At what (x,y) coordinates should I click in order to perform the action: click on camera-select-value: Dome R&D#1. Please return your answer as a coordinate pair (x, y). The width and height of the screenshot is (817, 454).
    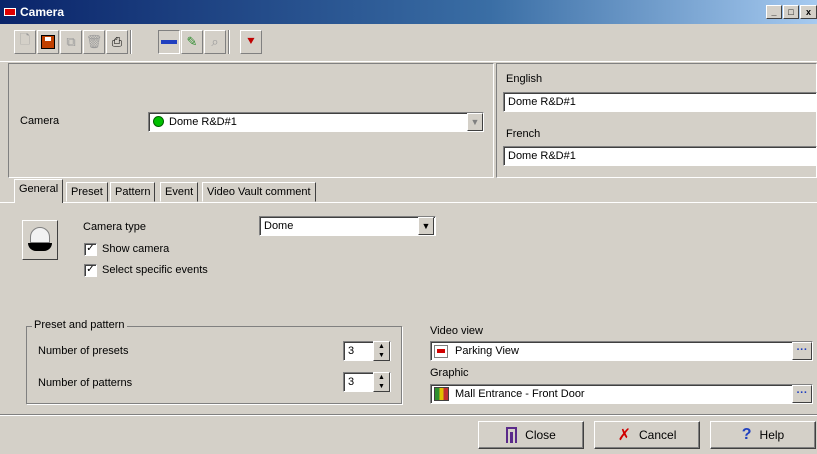
    Looking at the image, I should click on (203, 122).